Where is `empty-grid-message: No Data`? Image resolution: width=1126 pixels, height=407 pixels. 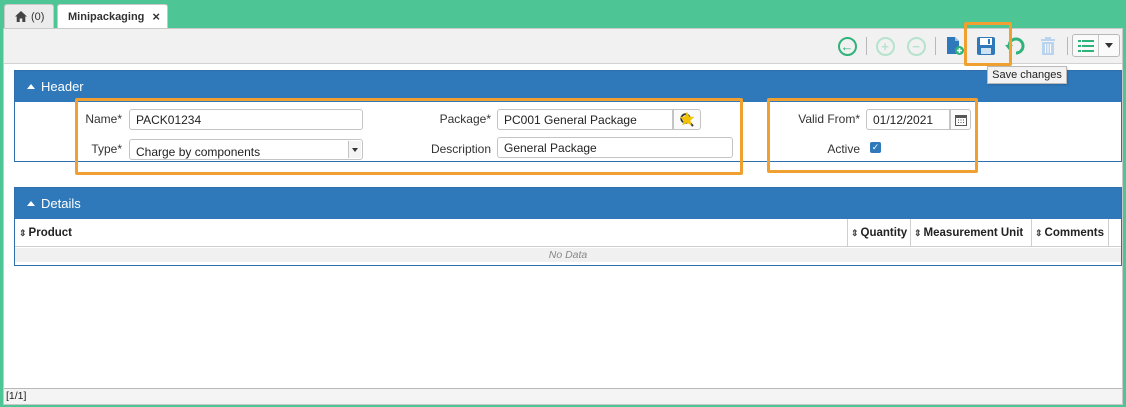
empty-grid-message: No Data is located at coordinates (568, 255).